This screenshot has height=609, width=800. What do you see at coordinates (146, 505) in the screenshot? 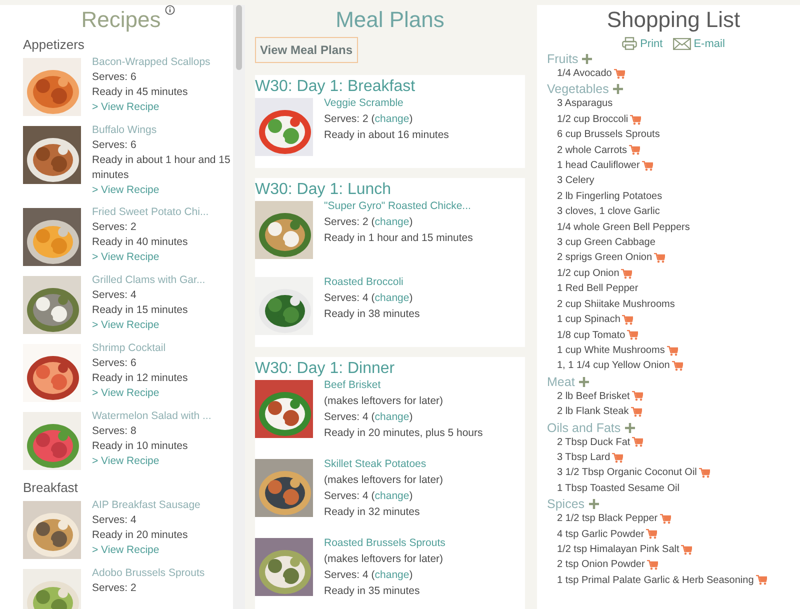
I see `recipe-title: AIP Breakfast Sausage` at bounding box center [146, 505].